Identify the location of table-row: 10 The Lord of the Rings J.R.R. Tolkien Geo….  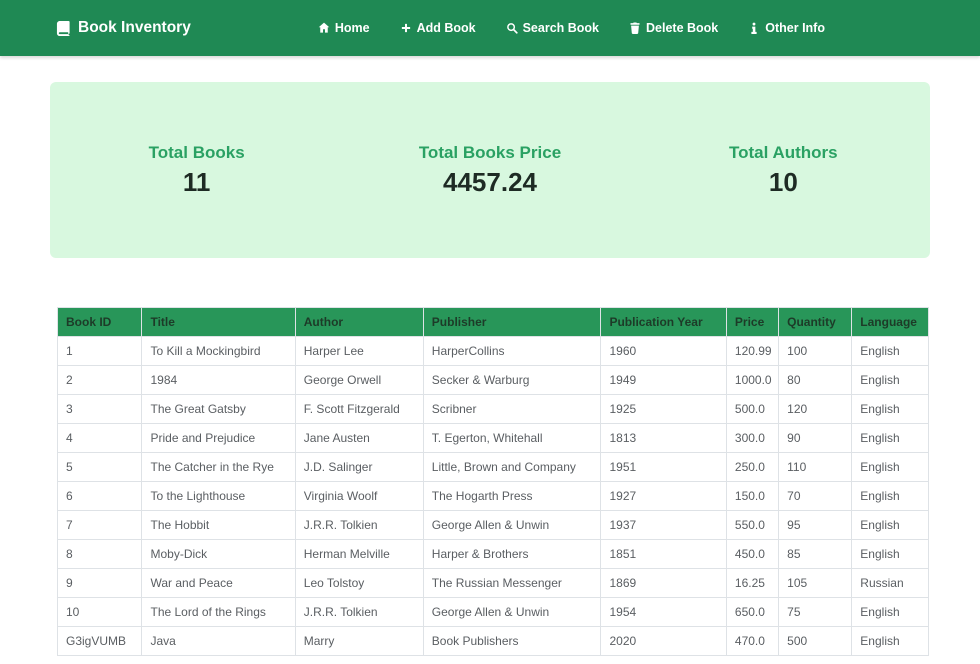
(492, 612).